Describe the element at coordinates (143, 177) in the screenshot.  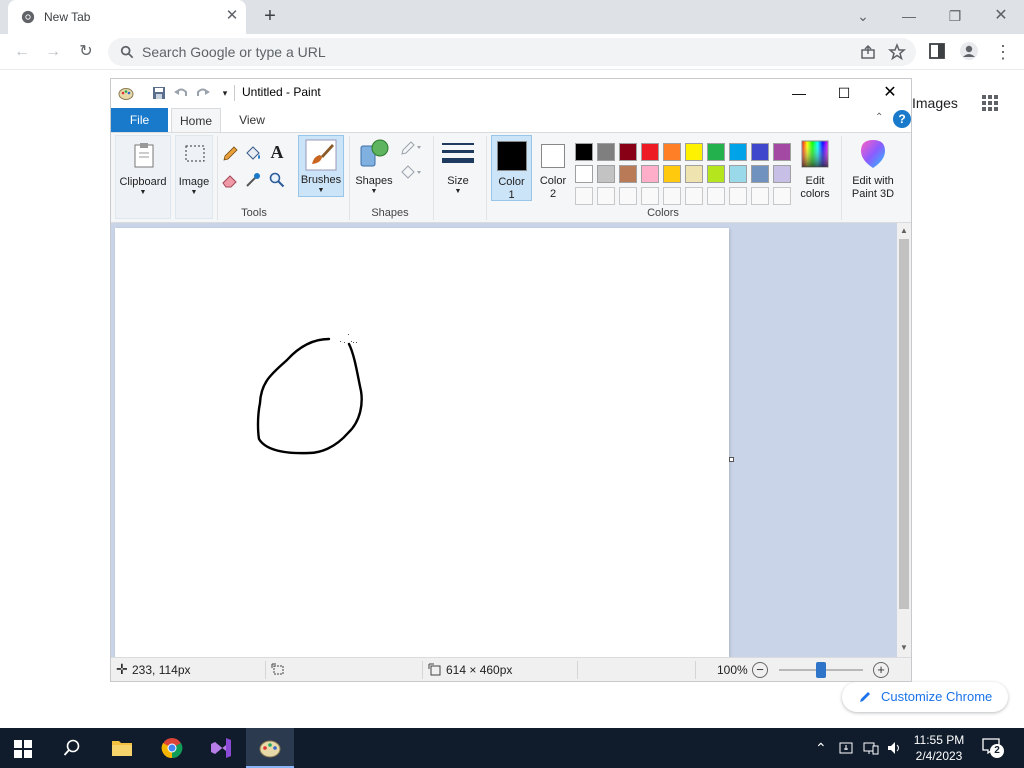
I see `clipboard-button: Clipboard ▼` at that location.